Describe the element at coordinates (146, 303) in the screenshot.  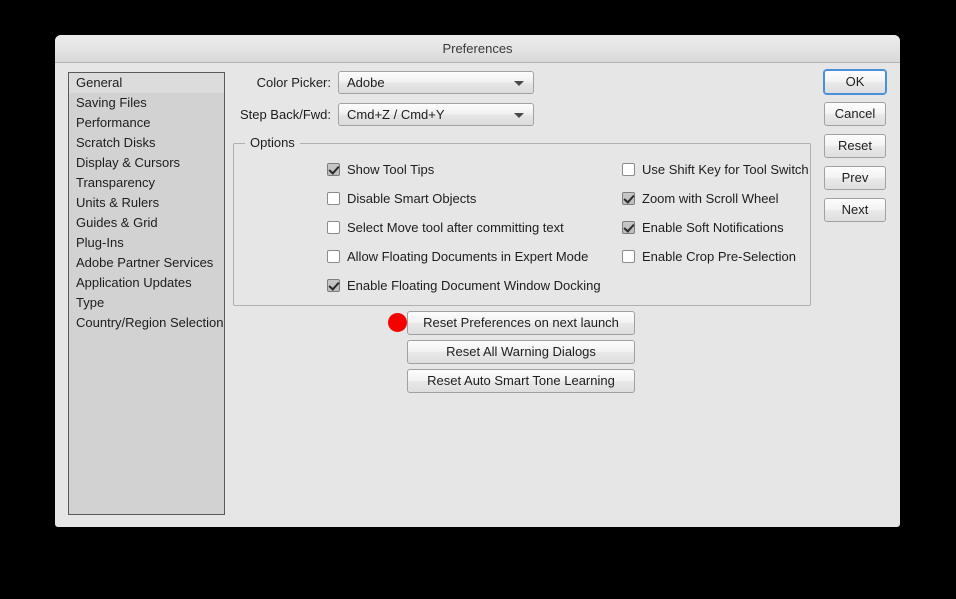
I see `sidebar-item: Type` at that location.